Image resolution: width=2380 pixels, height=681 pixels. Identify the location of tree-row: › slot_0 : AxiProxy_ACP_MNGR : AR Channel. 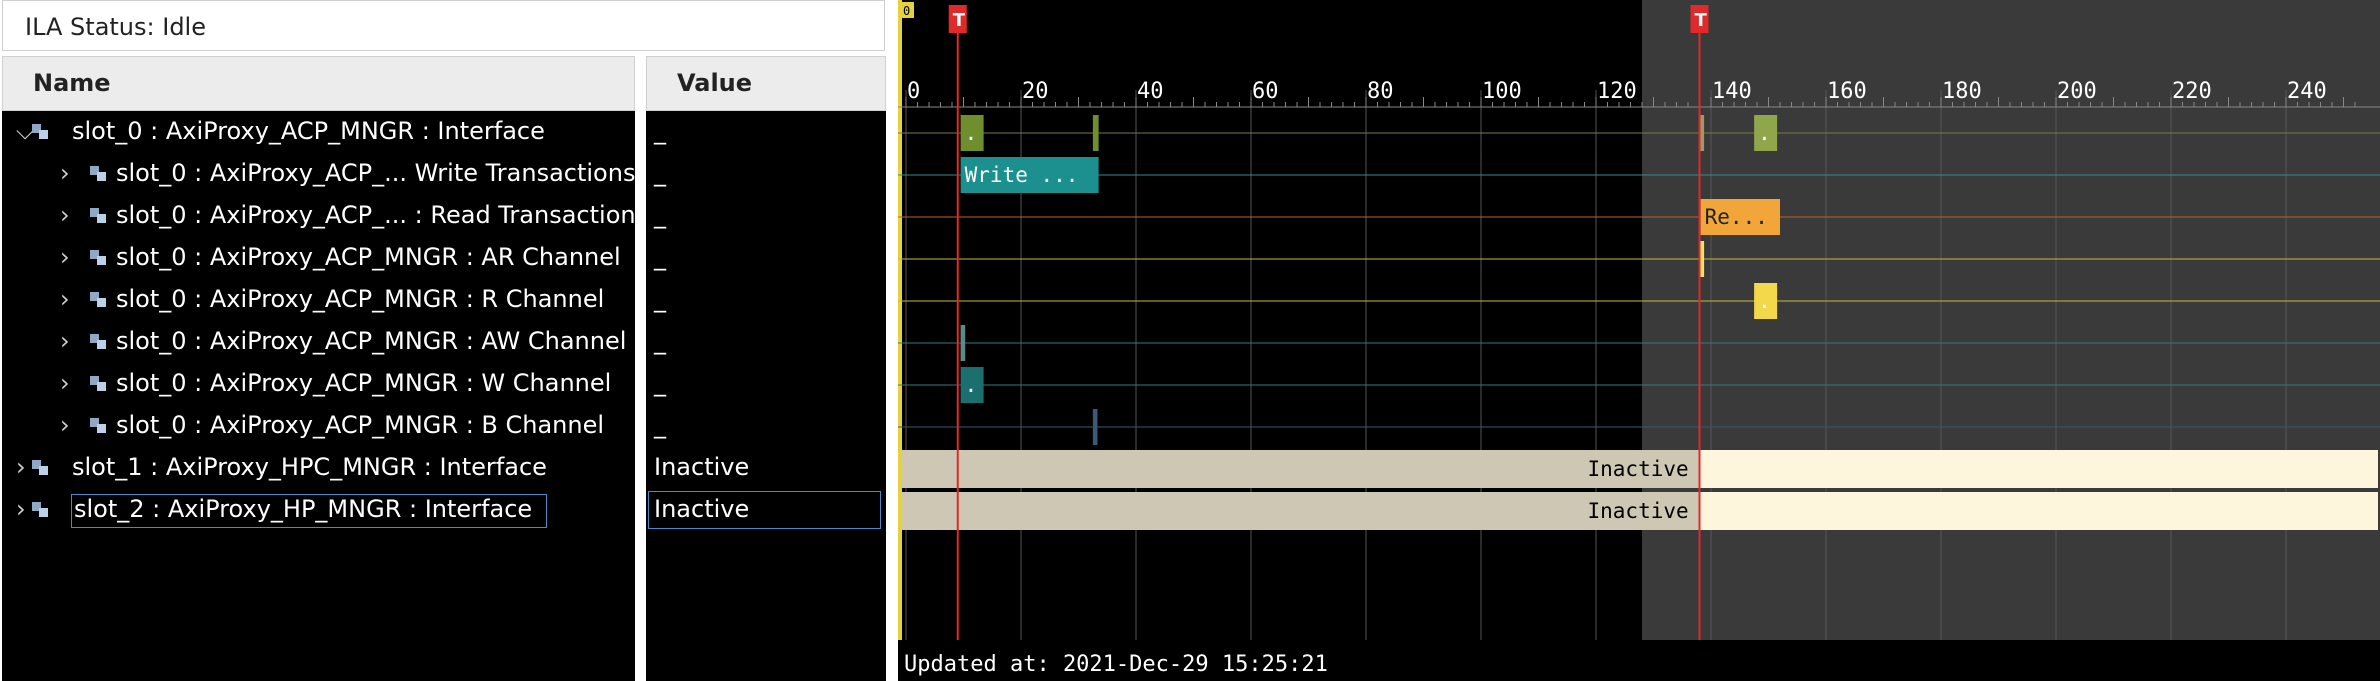
(318, 258).